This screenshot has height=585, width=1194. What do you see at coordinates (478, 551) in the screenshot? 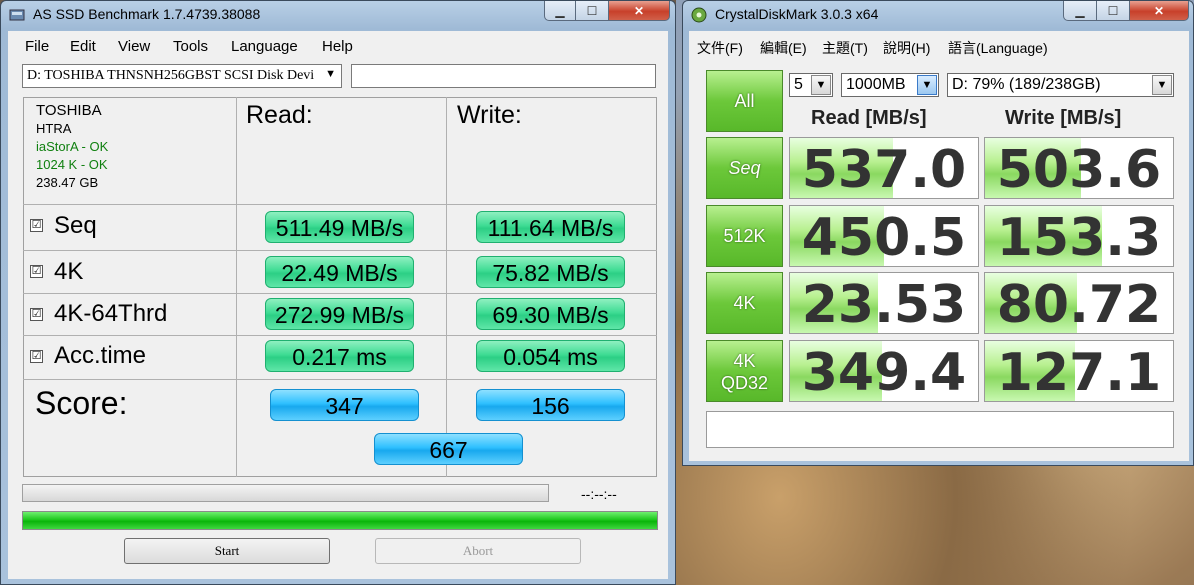
I see `abort-button: Abort` at bounding box center [478, 551].